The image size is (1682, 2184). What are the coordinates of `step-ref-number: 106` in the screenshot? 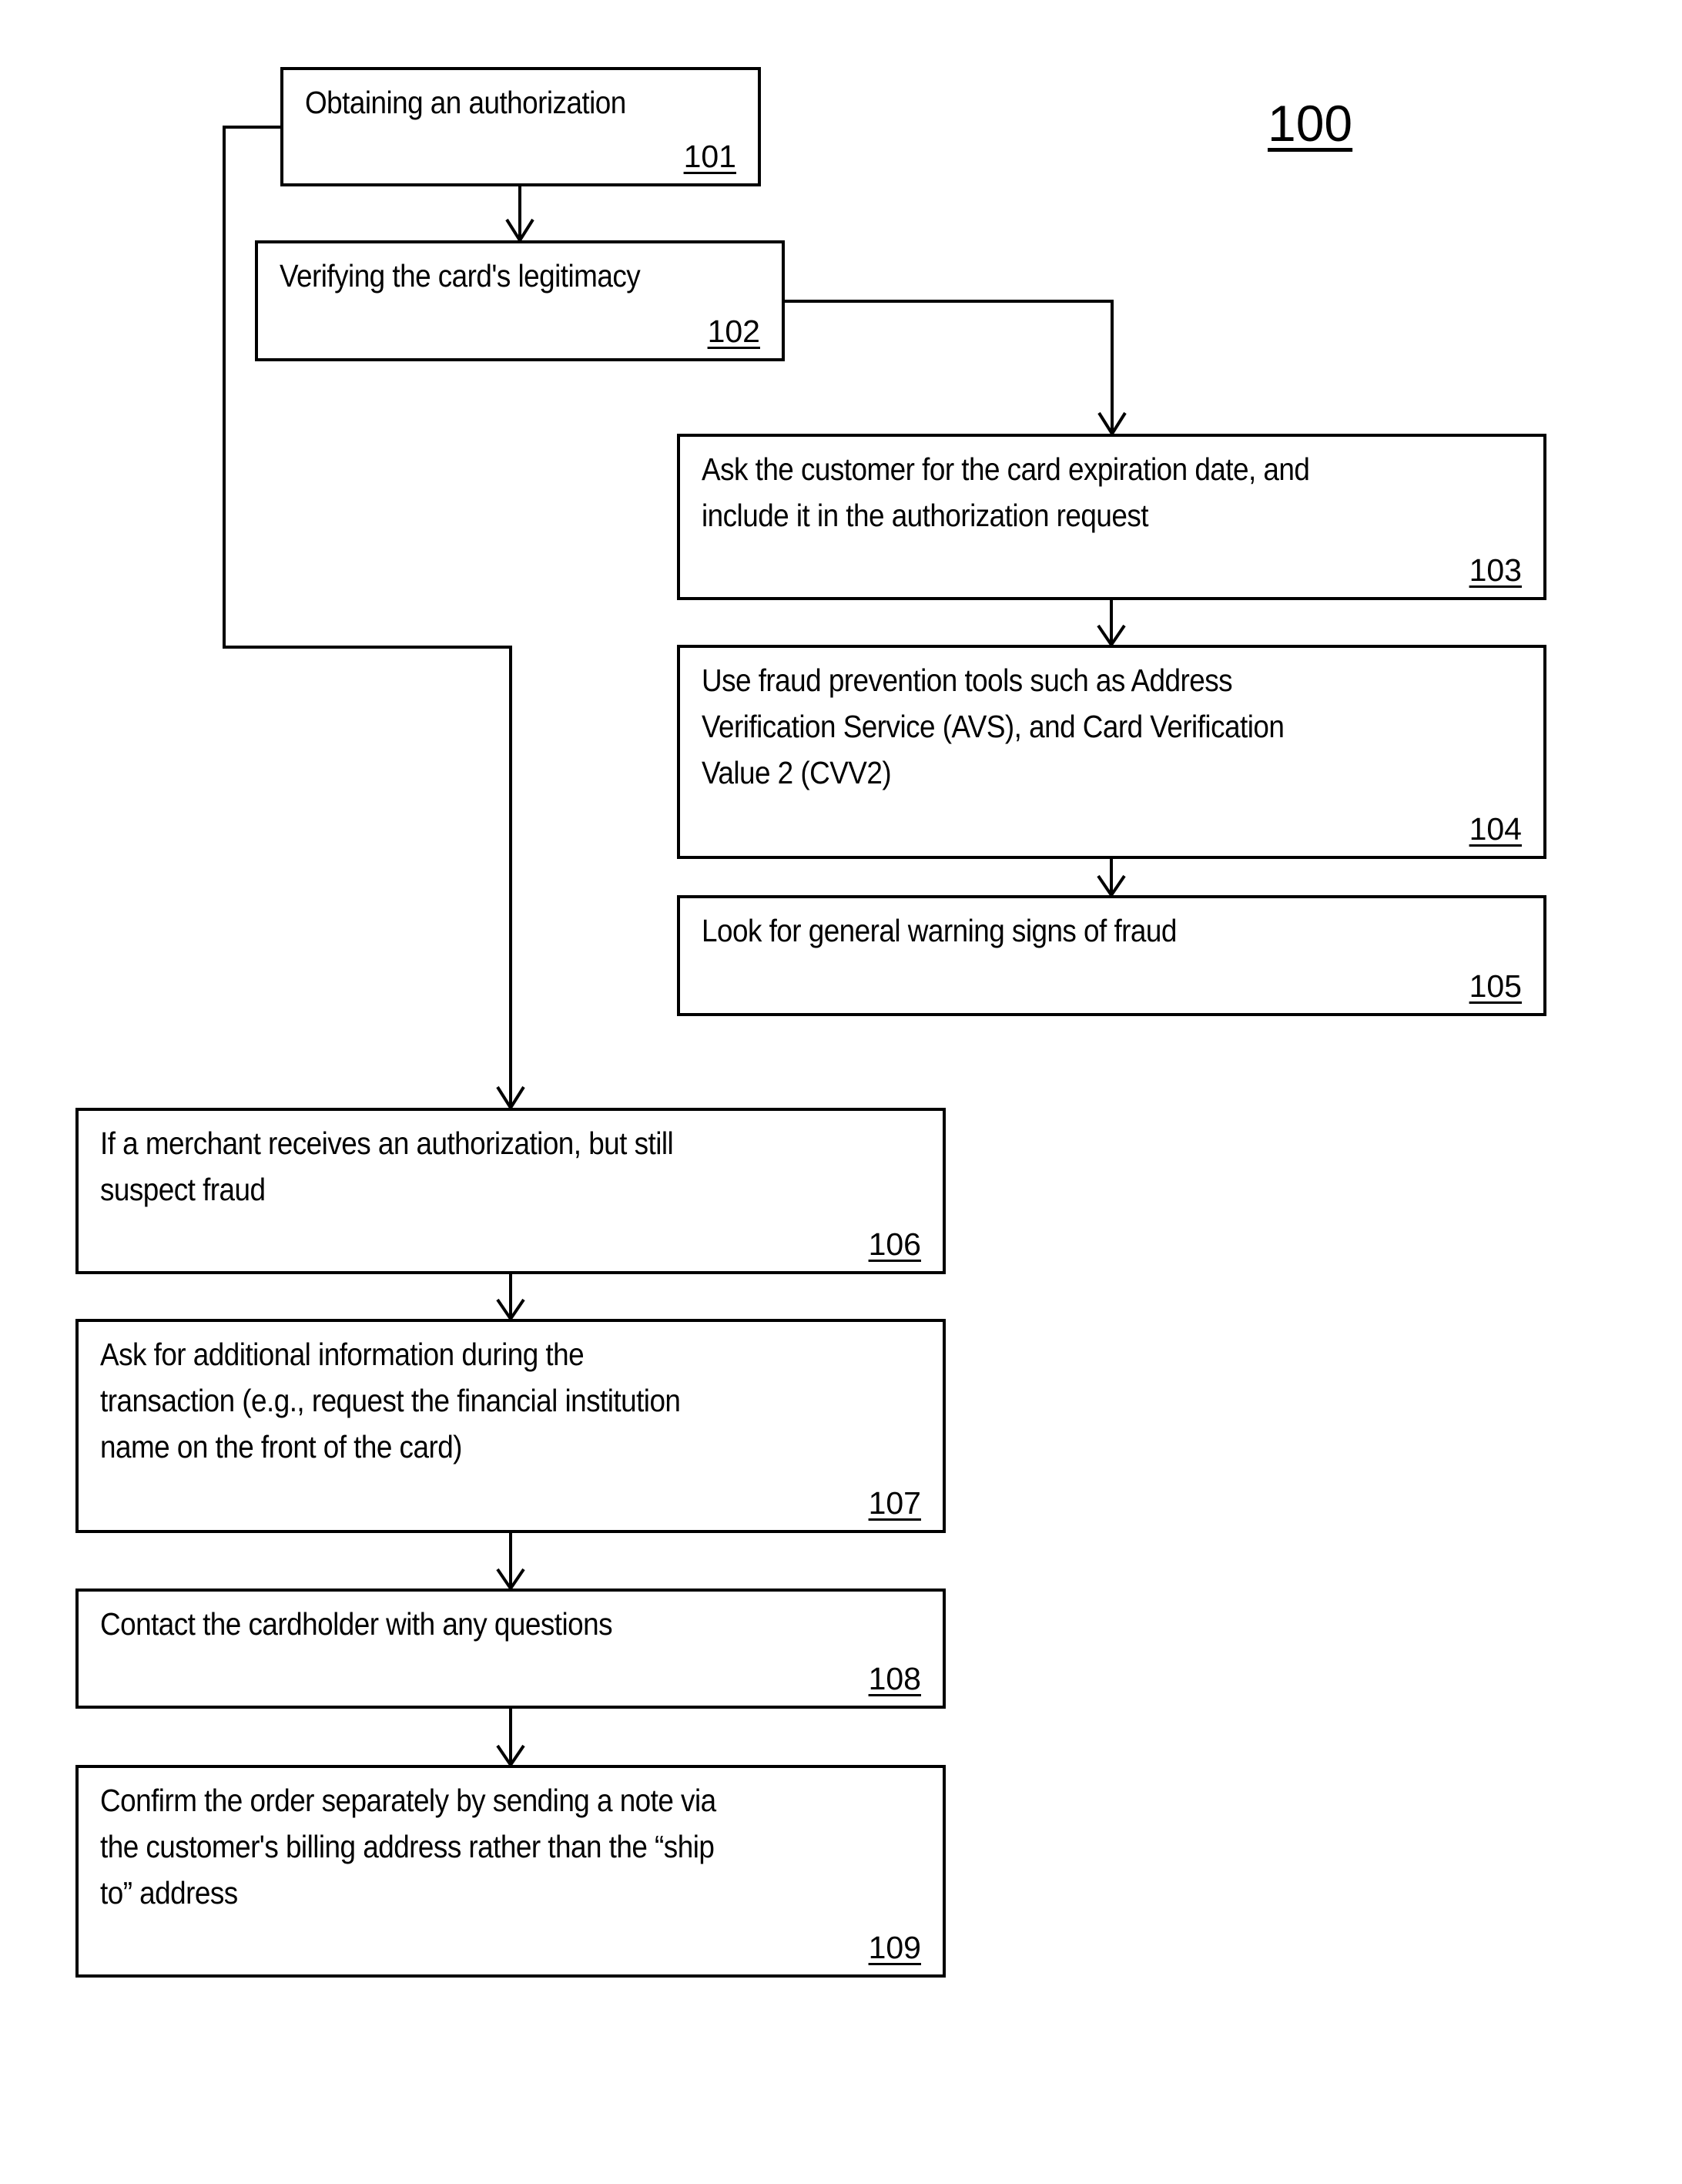 It's located at (895, 1244).